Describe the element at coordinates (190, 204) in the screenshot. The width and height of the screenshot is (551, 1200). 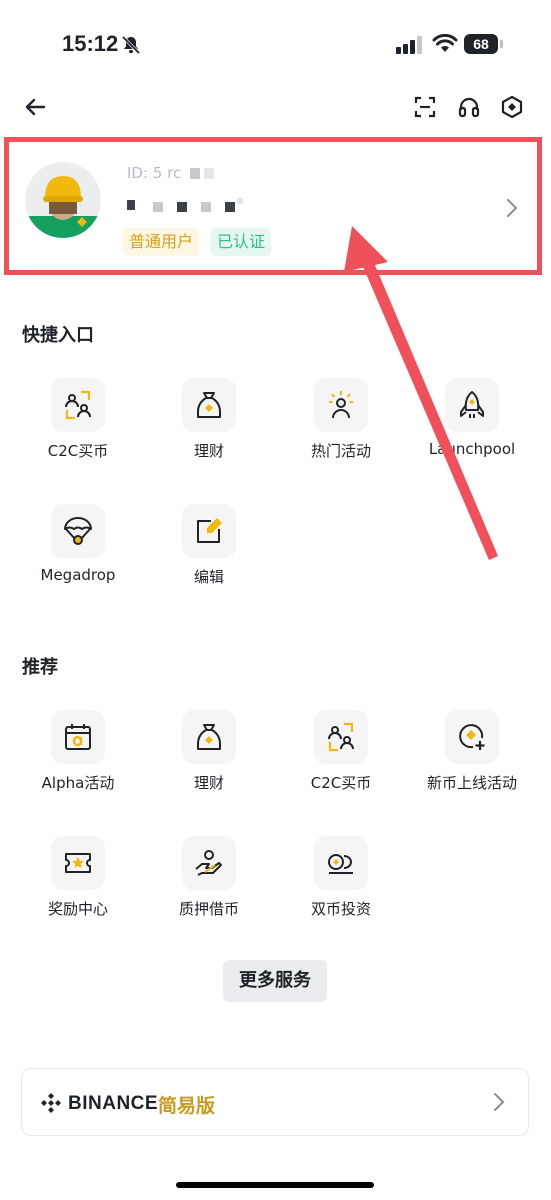
I see `nickname-masked` at that location.